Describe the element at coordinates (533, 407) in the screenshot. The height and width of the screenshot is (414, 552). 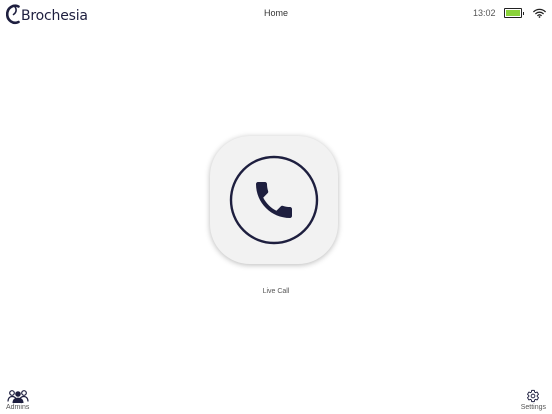
I see `settings-nav-label: Settings` at that location.